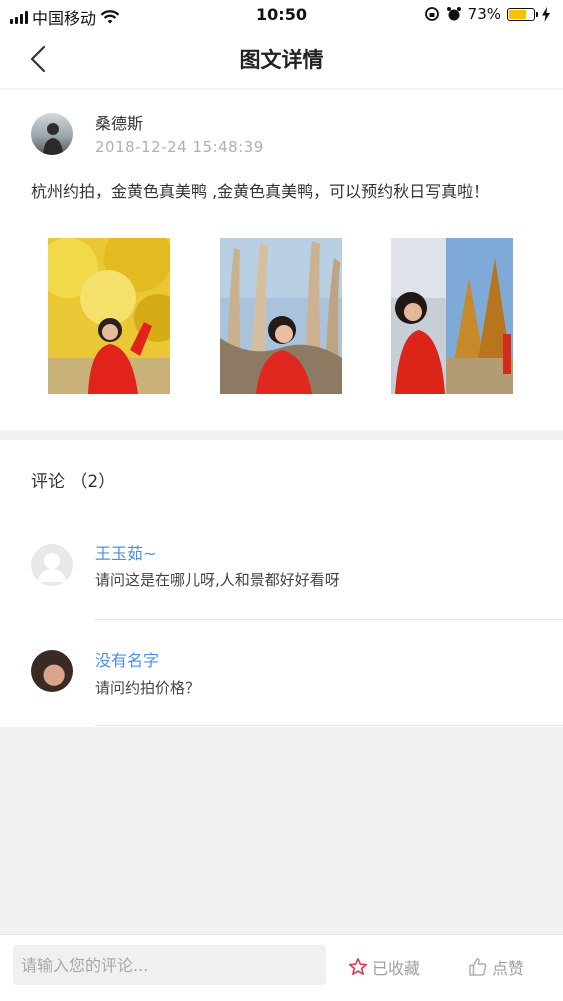  What do you see at coordinates (169, 965) in the screenshot?
I see `comment-input` at bounding box center [169, 965].